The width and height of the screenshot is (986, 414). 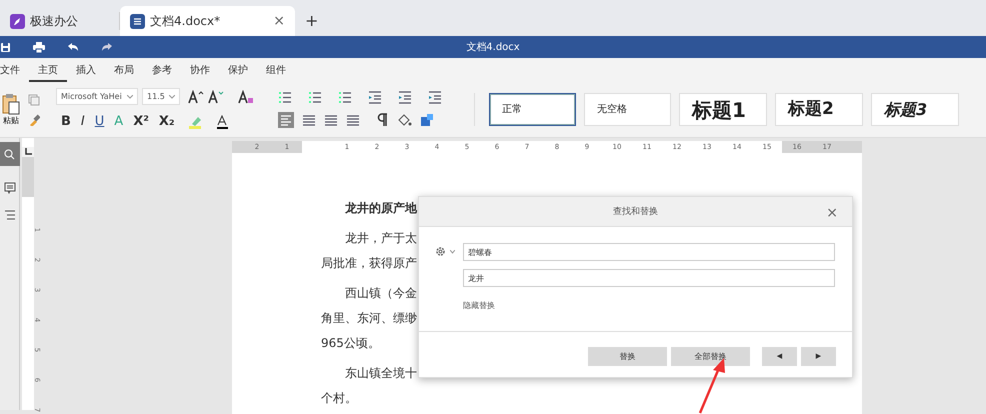 I want to click on menu-tab: 插入, so click(x=86, y=70).